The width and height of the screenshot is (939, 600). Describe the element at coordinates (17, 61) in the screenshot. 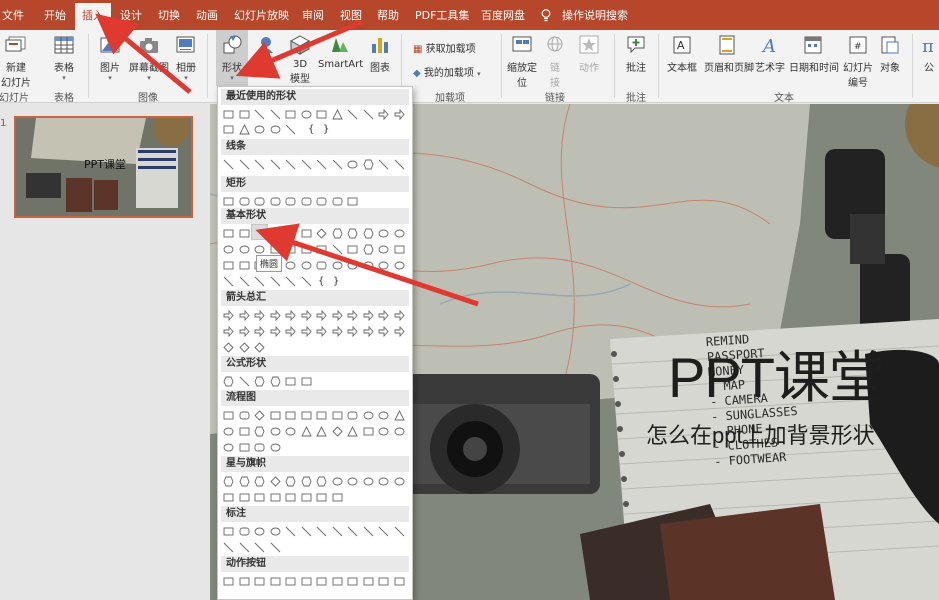

I see `new-slide-button: 新建 幻灯片` at that location.